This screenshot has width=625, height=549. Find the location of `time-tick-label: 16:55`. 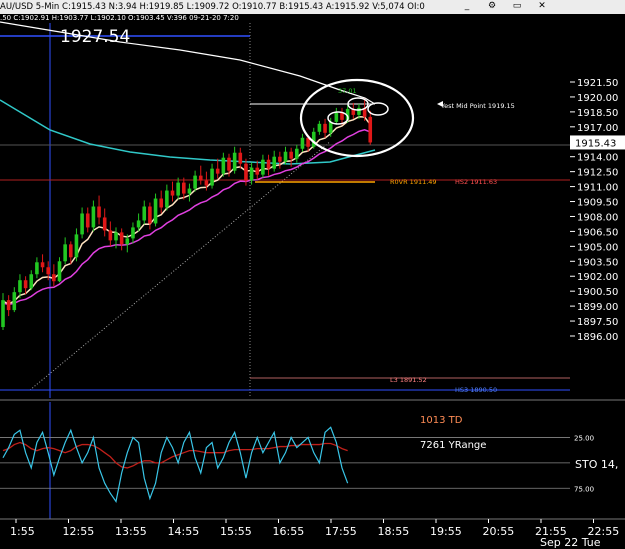

time-tick-label: 16:55 is located at coordinates (289, 531).